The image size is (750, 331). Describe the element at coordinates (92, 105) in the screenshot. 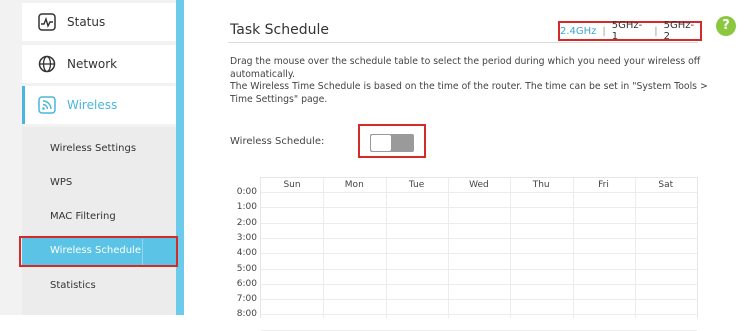

I see `nav-item-label: Wireless` at that location.